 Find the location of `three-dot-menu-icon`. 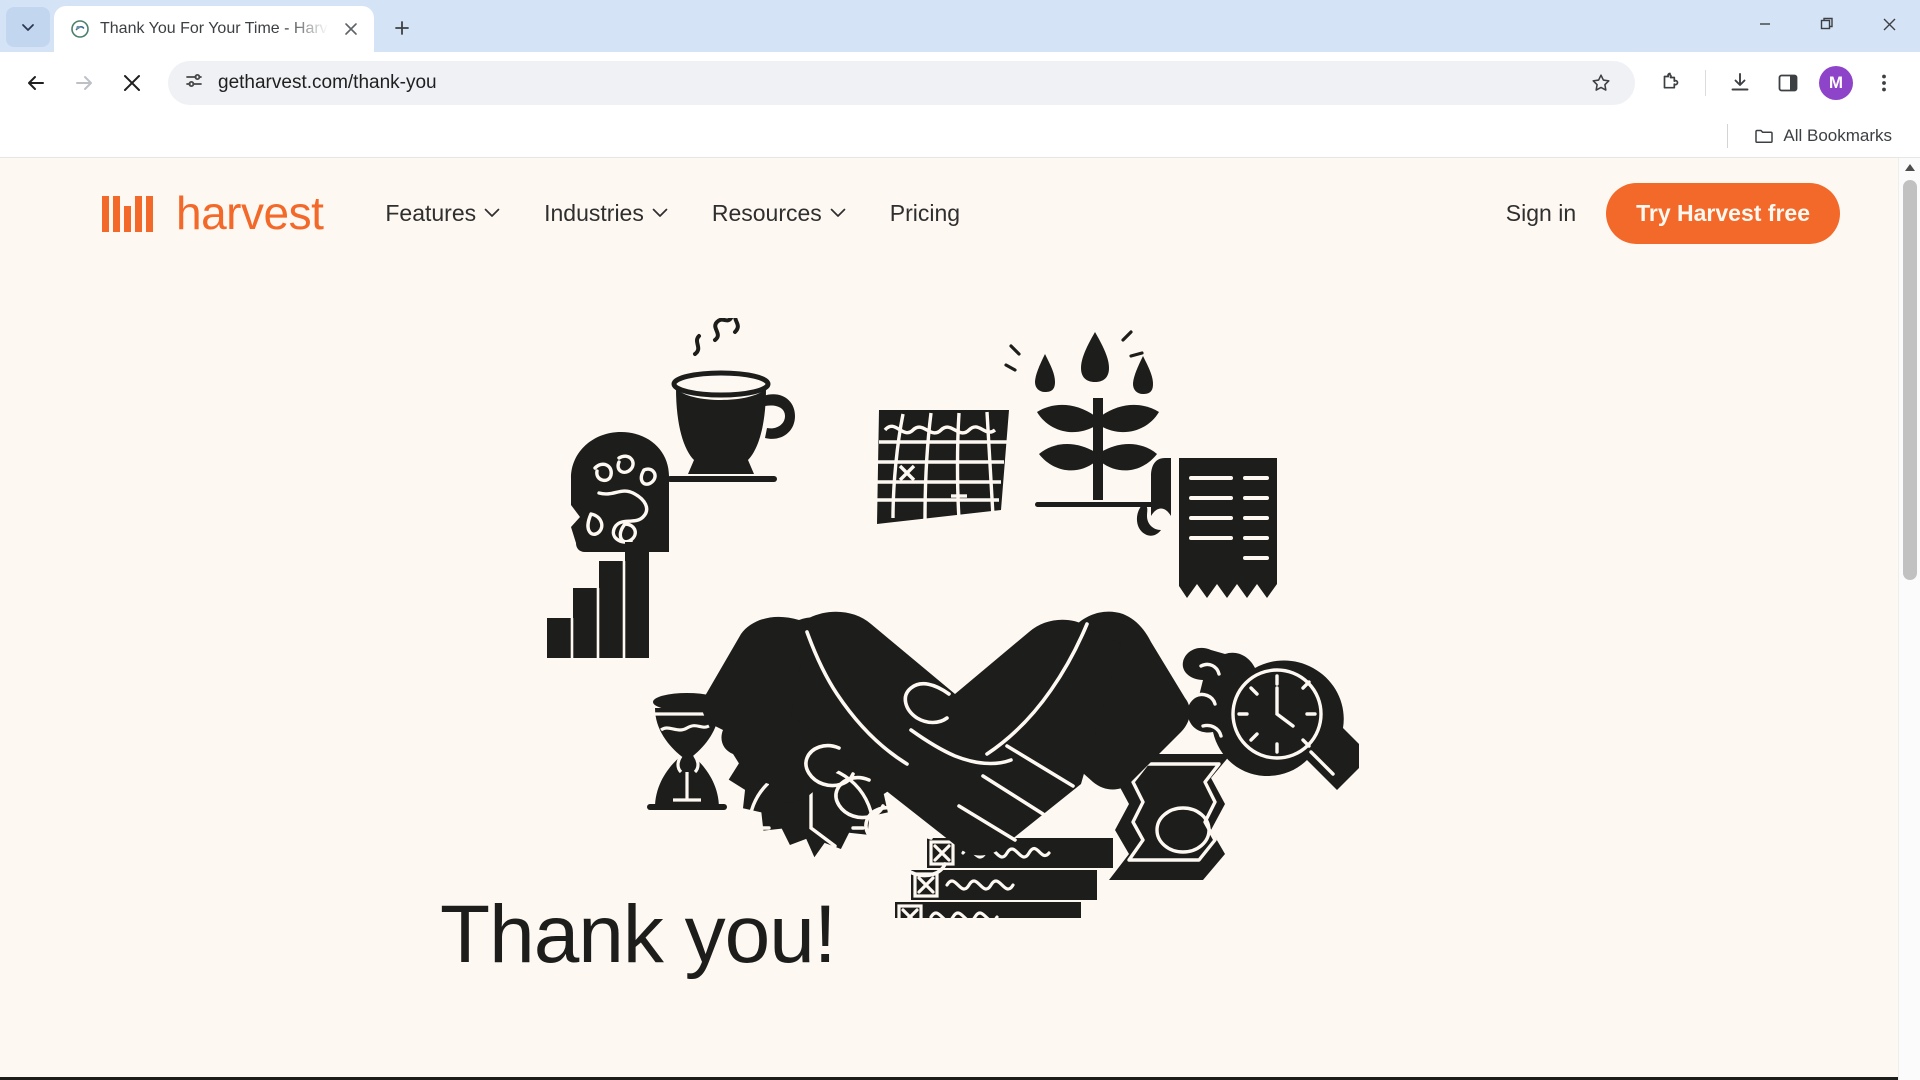

three-dot-menu-icon is located at coordinates (1884, 83).